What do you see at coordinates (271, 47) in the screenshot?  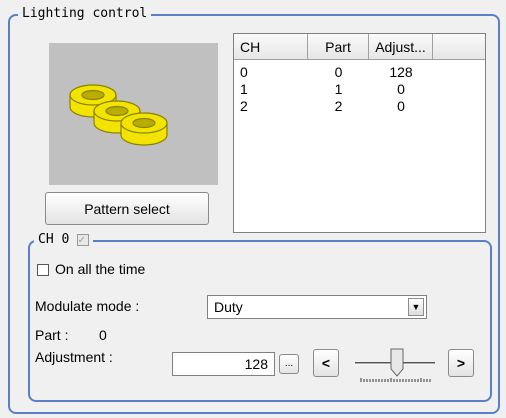 I see `column-header-ch: CH` at bounding box center [271, 47].